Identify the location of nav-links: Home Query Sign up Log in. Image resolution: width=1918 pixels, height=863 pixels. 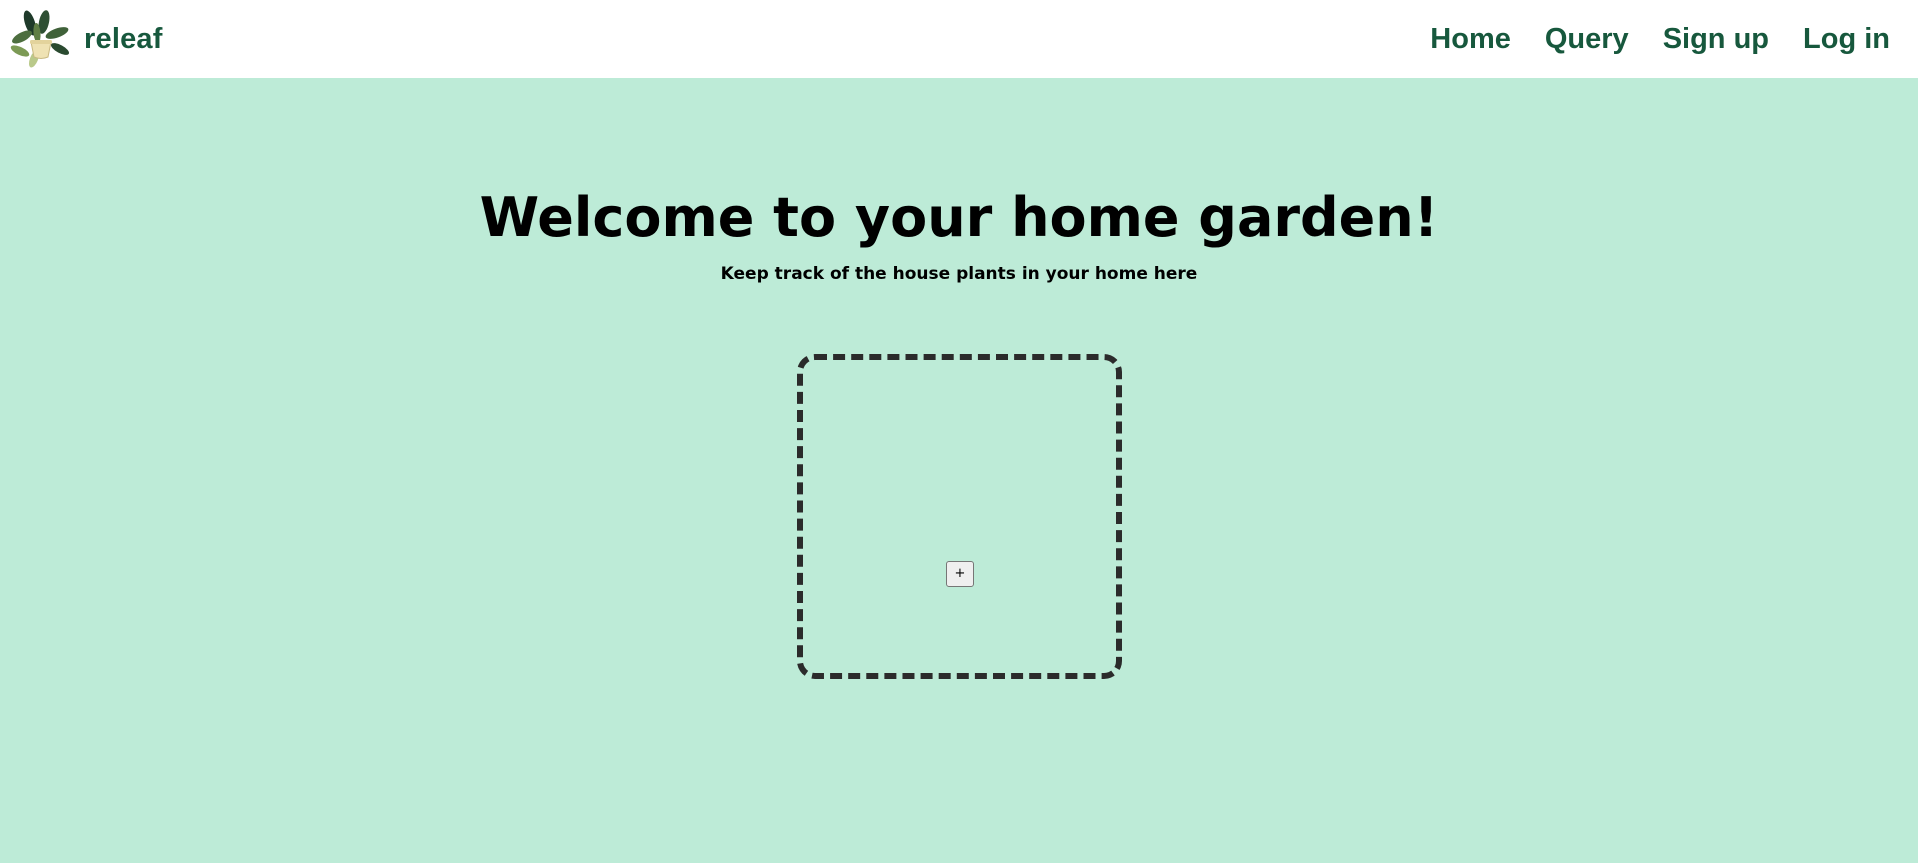
(1660, 39).